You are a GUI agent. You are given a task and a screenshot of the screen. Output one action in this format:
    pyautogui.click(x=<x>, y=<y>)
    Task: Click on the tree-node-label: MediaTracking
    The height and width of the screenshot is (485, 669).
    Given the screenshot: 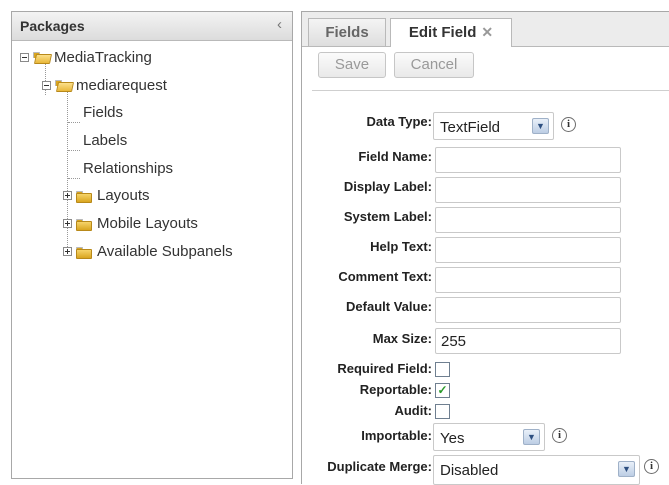 What is the action you would take?
    pyautogui.click(x=103, y=57)
    